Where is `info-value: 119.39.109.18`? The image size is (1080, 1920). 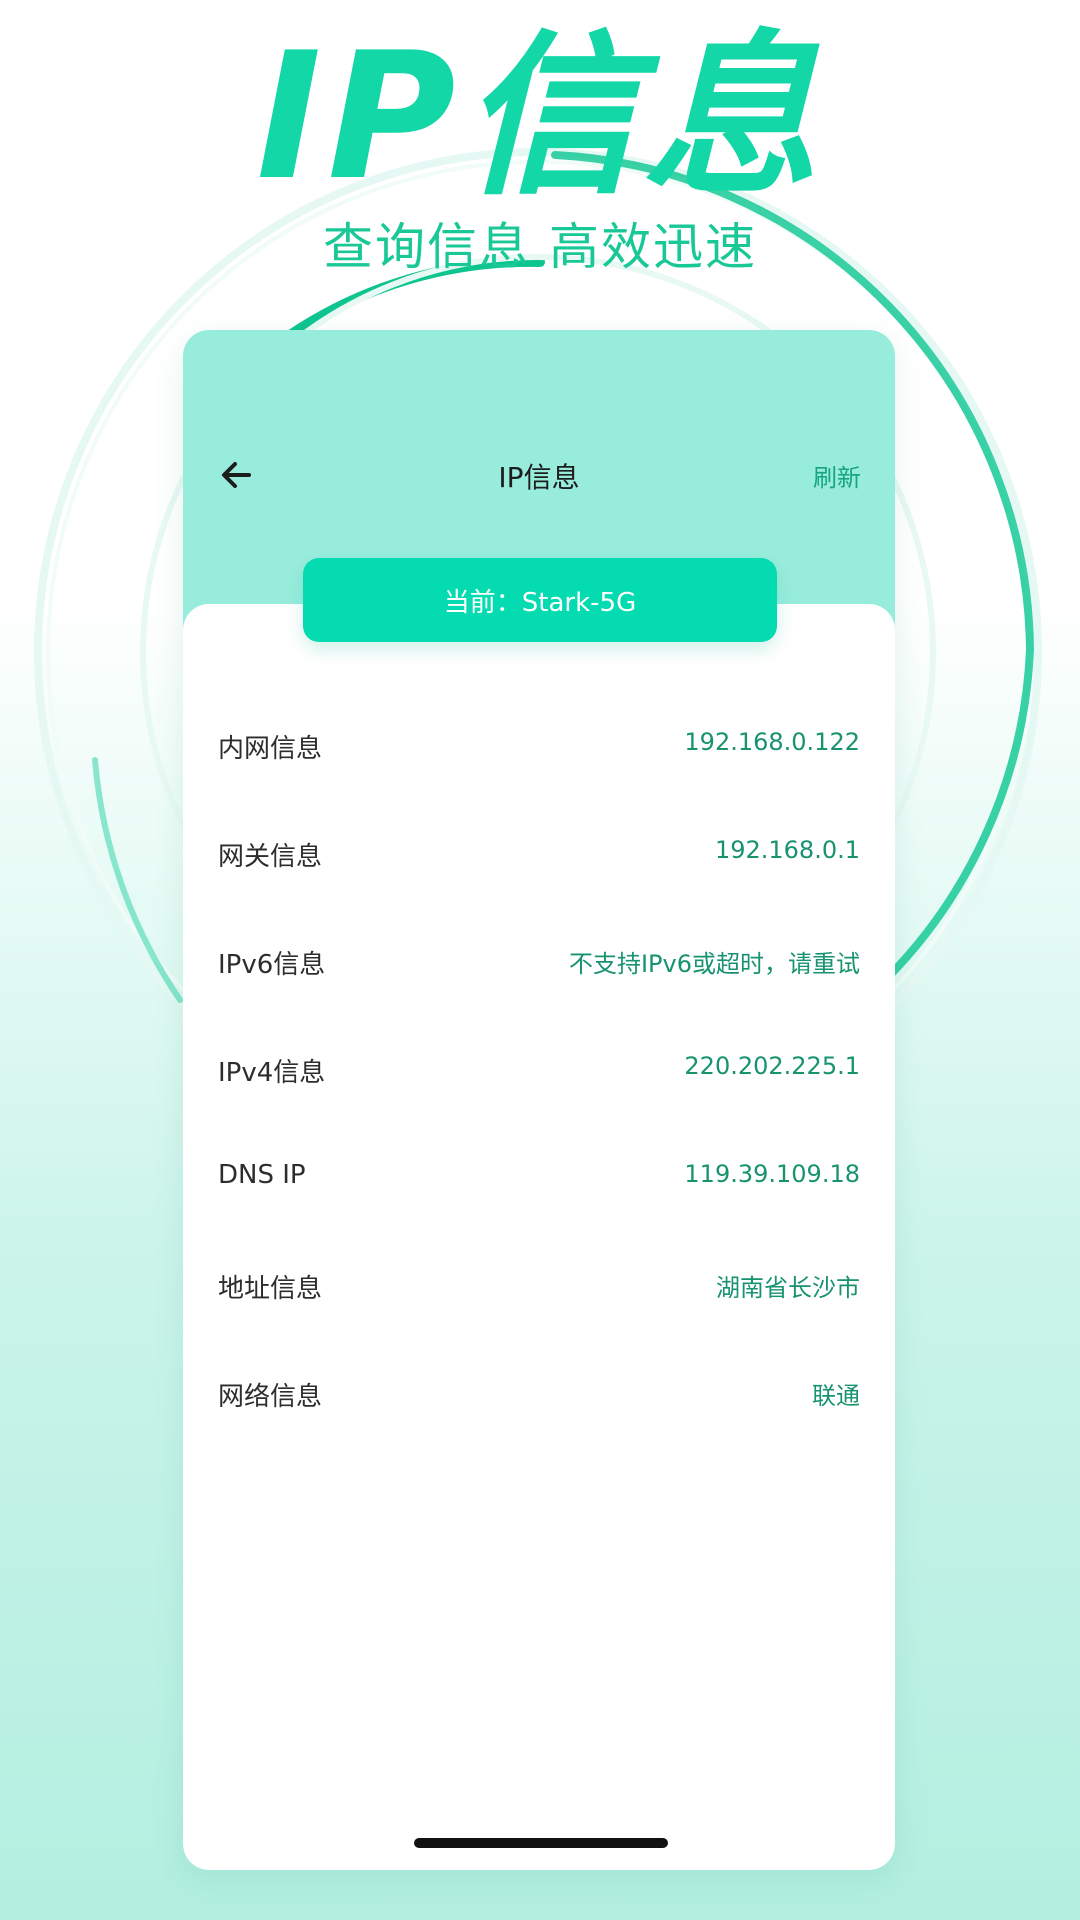
info-value: 119.39.109.18 is located at coordinates (772, 1174).